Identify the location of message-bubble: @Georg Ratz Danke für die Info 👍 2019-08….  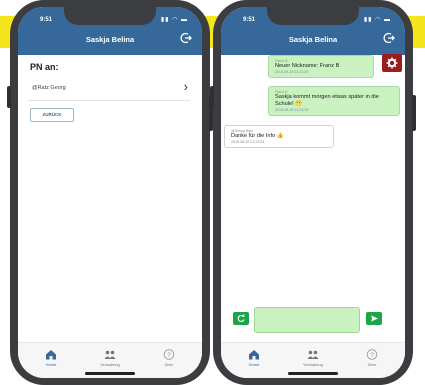
(279, 136).